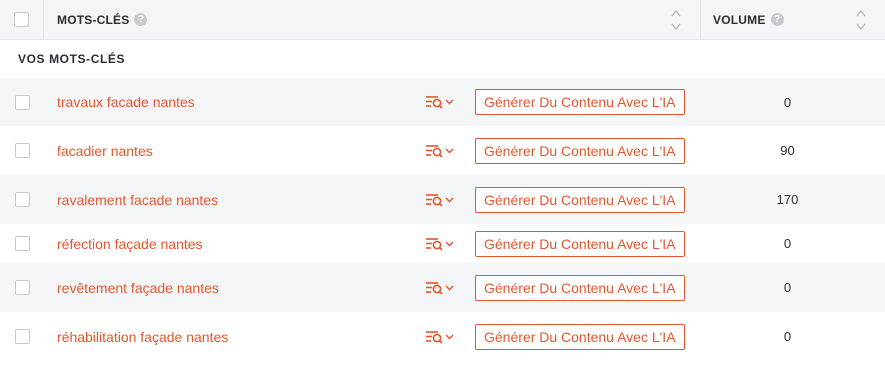 The image size is (885, 367). What do you see at coordinates (234, 200) in the screenshot?
I see `keyword-link: ravalement facade nantes` at bounding box center [234, 200].